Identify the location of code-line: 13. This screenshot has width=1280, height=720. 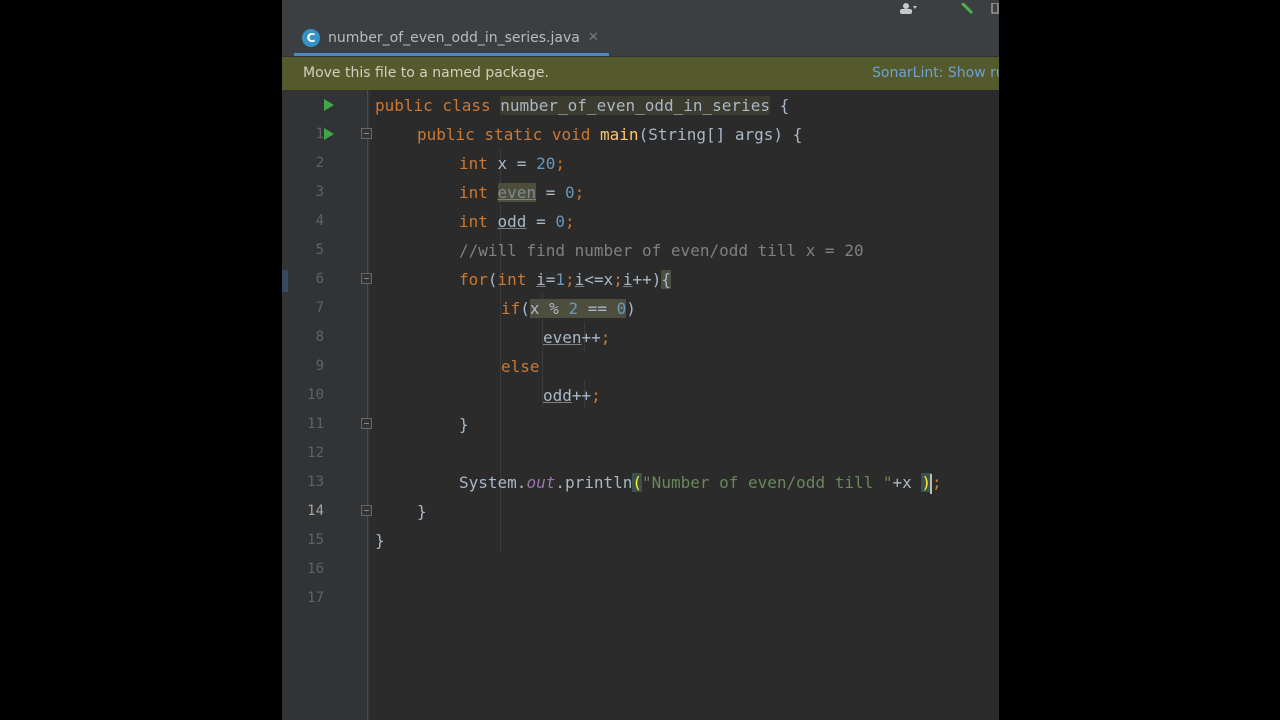
(653, 464).